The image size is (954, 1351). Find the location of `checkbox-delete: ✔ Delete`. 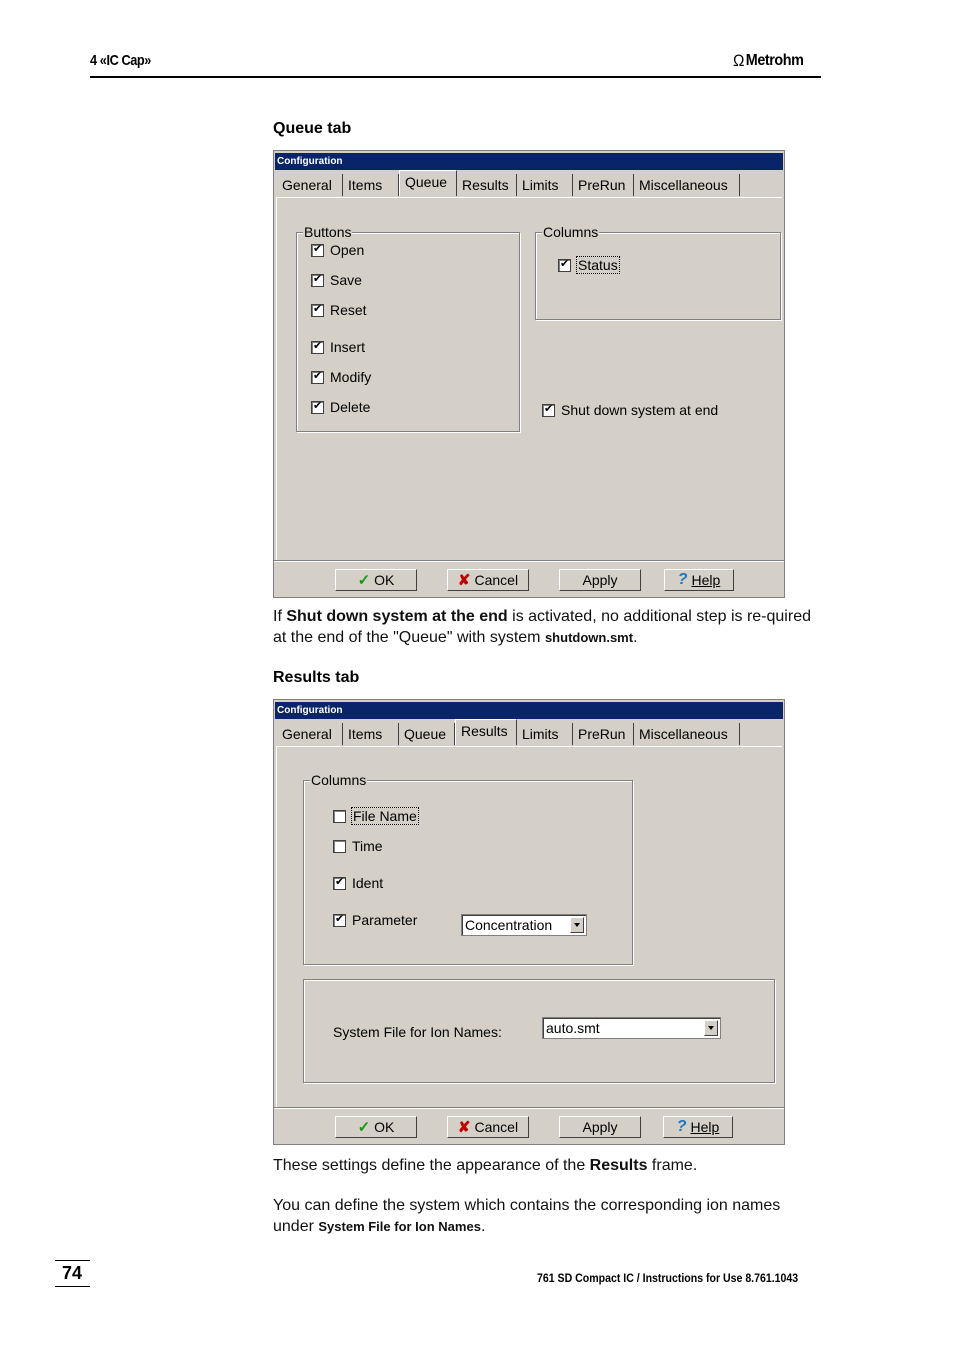

checkbox-delete: ✔ Delete is located at coordinates (340, 407).